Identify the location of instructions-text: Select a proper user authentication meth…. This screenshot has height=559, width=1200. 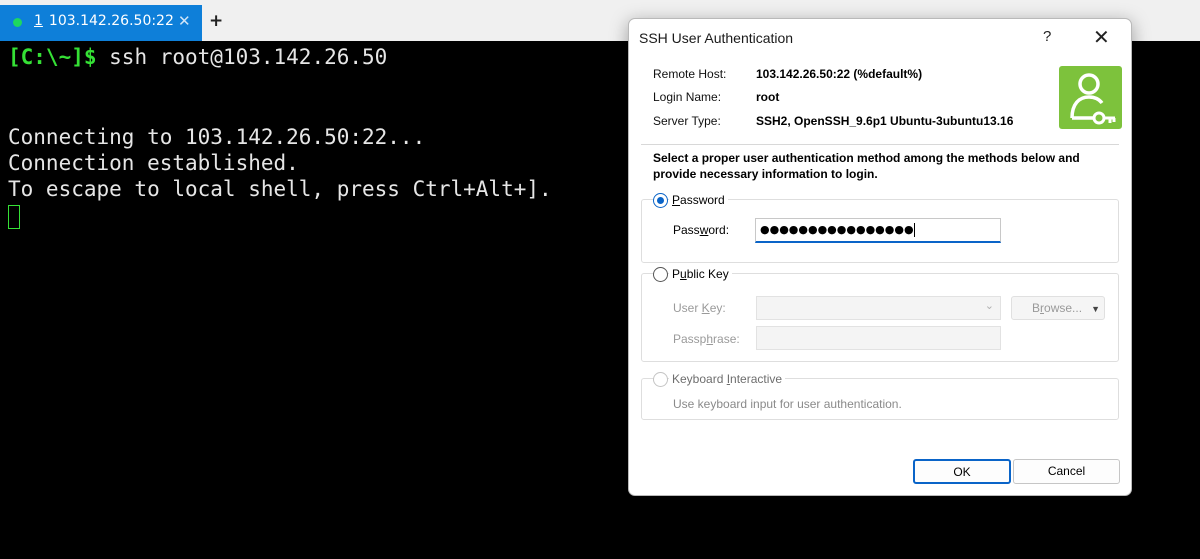
(866, 166).